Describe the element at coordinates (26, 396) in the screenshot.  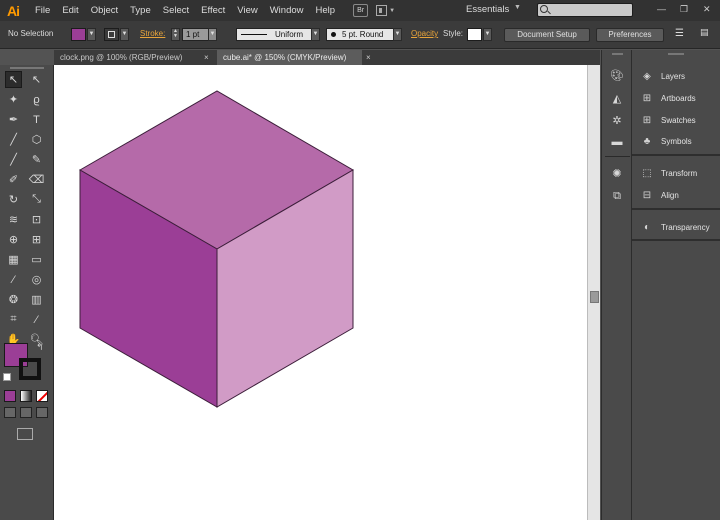
I see `gradient-mode-button` at that location.